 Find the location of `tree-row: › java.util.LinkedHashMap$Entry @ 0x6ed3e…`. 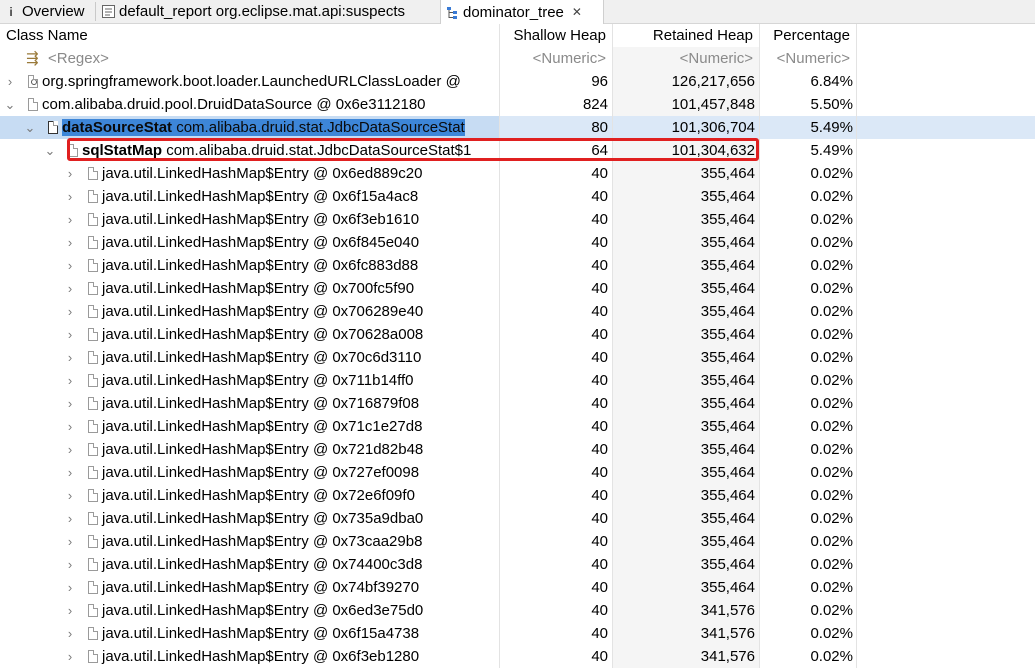

tree-row: › java.util.LinkedHashMap$Entry @ 0x6ed3e… is located at coordinates (517, 610).